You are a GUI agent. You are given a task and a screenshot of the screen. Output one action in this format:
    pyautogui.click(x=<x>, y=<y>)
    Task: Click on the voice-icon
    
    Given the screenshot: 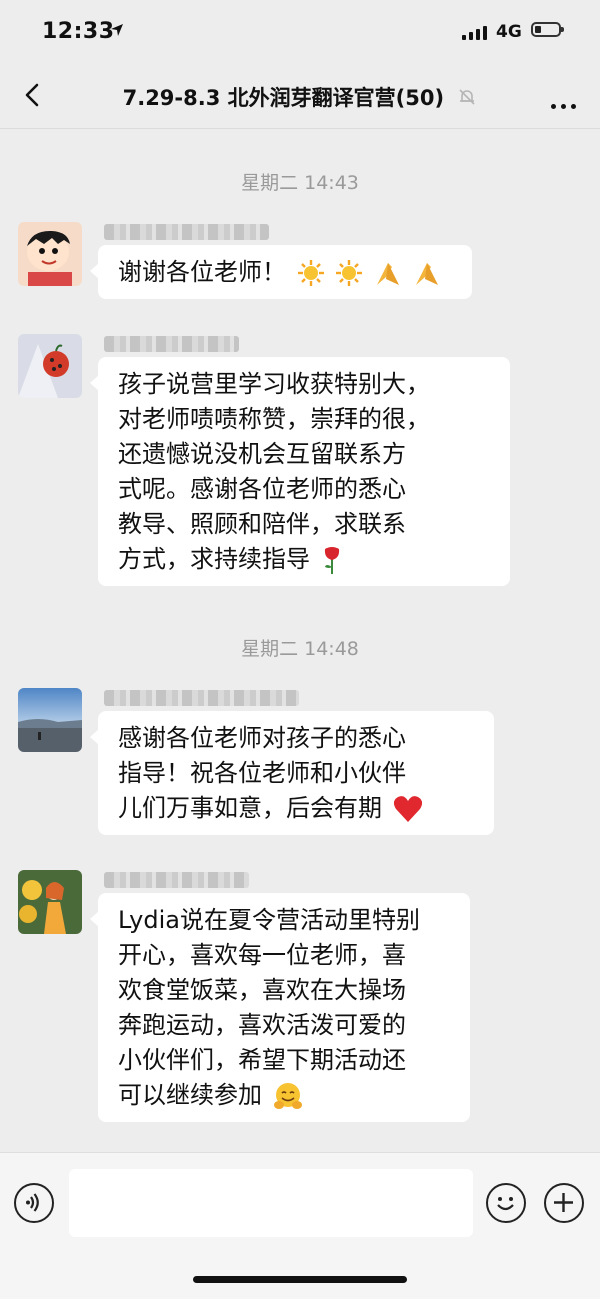 What is the action you would take?
    pyautogui.click(x=32, y=1202)
    